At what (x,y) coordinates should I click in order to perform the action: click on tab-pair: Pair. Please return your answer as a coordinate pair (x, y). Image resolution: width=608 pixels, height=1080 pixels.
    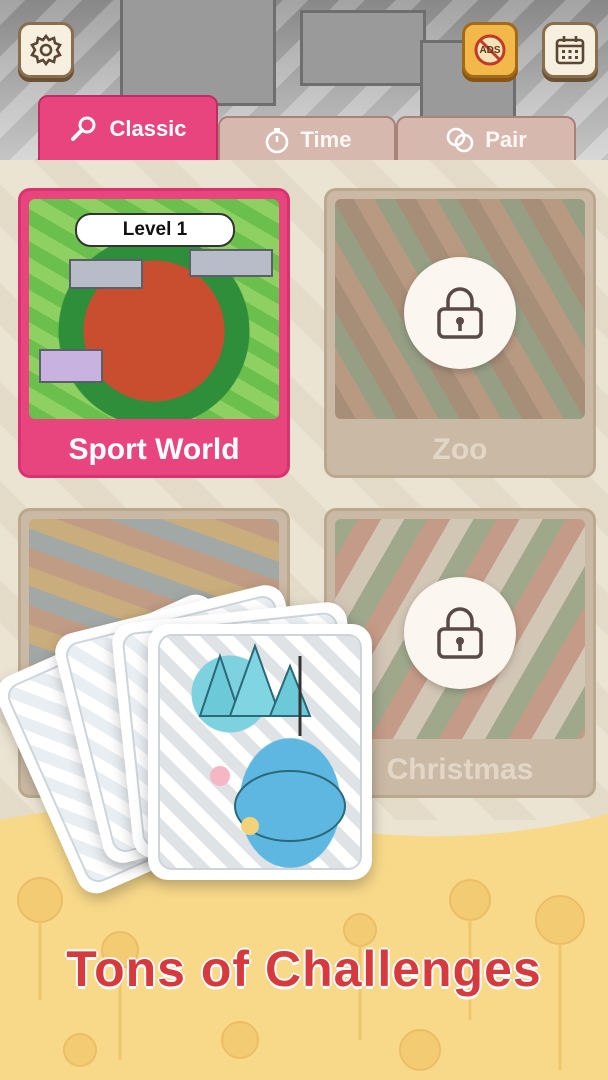
    Looking at the image, I should click on (486, 140).